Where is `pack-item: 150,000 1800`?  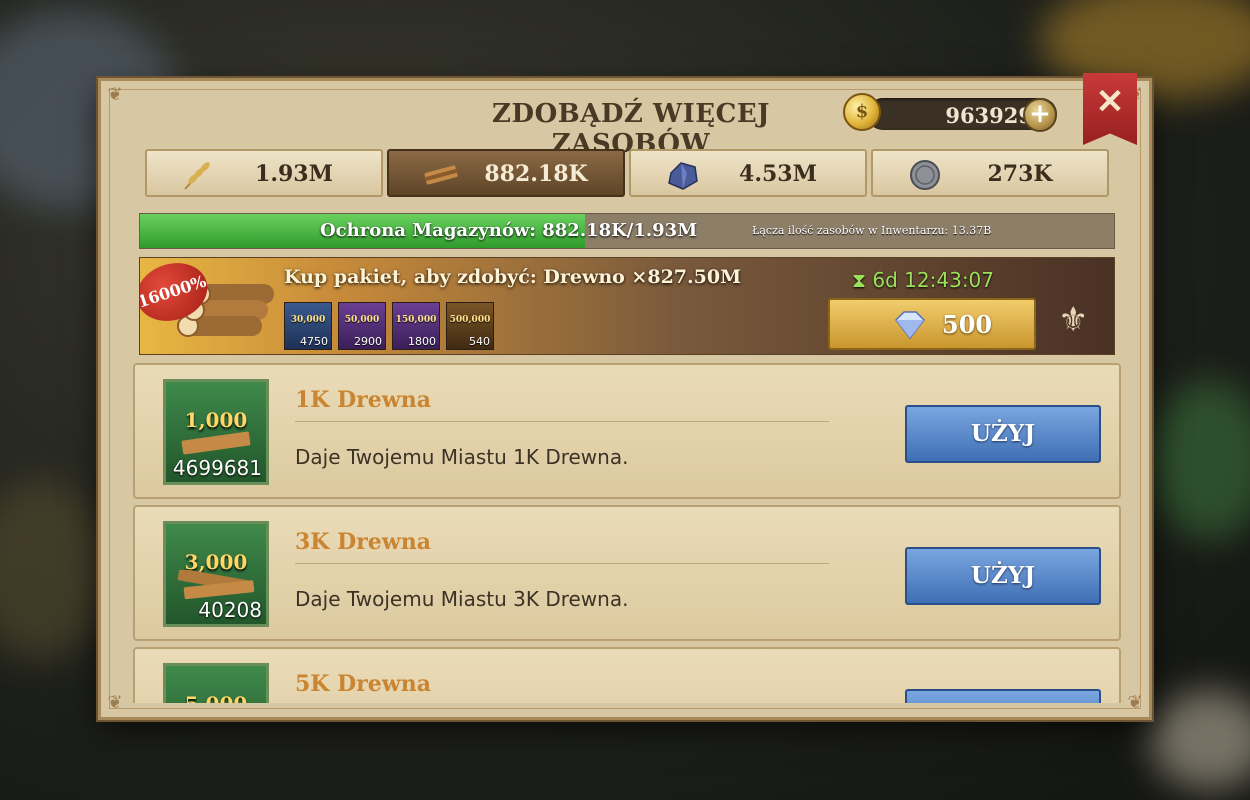 pack-item: 150,000 1800 is located at coordinates (416, 326).